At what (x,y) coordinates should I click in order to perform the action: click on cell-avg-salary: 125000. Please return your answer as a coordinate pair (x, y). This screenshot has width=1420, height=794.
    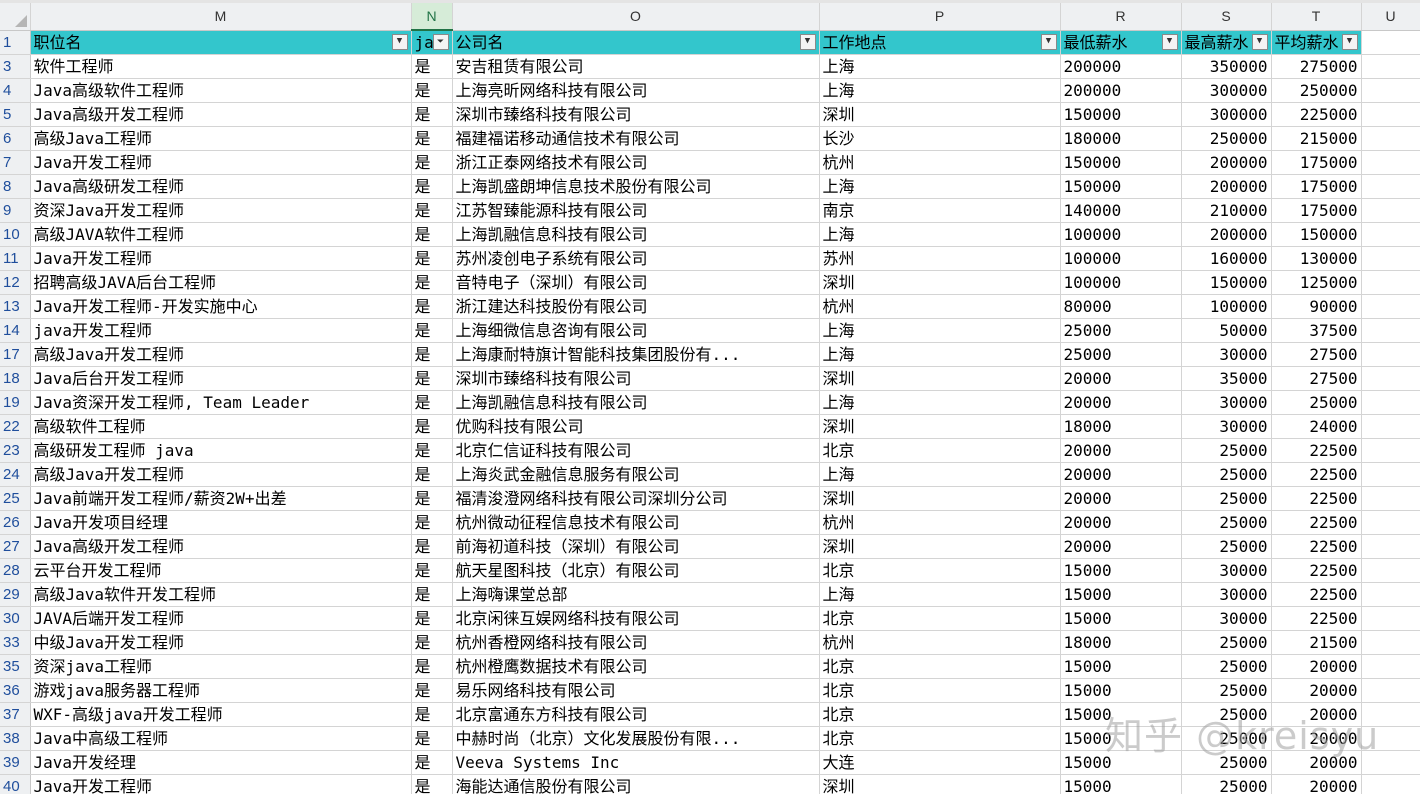
    Looking at the image, I should click on (1316, 282).